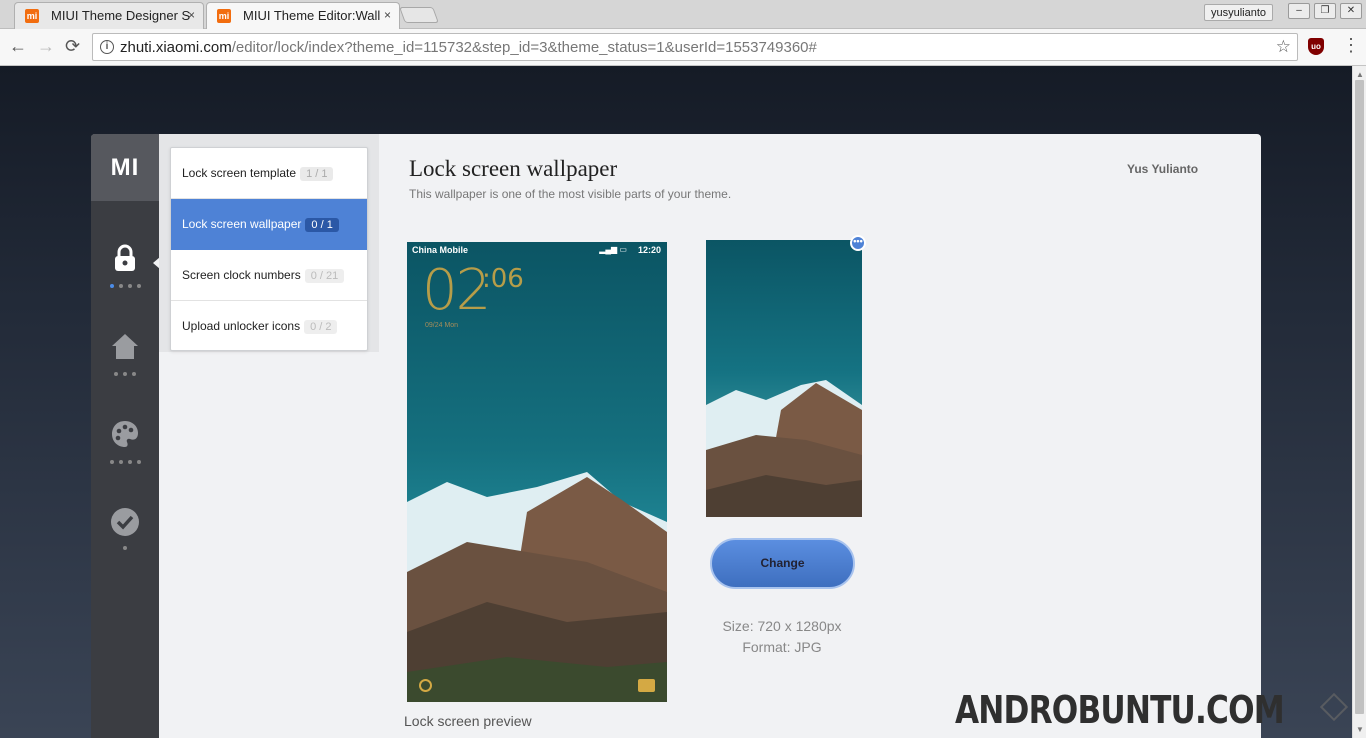  What do you see at coordinates (18, 46) in the screenshot?
I see `back-arrow-icon: ←` at bounding box center [18, 46].